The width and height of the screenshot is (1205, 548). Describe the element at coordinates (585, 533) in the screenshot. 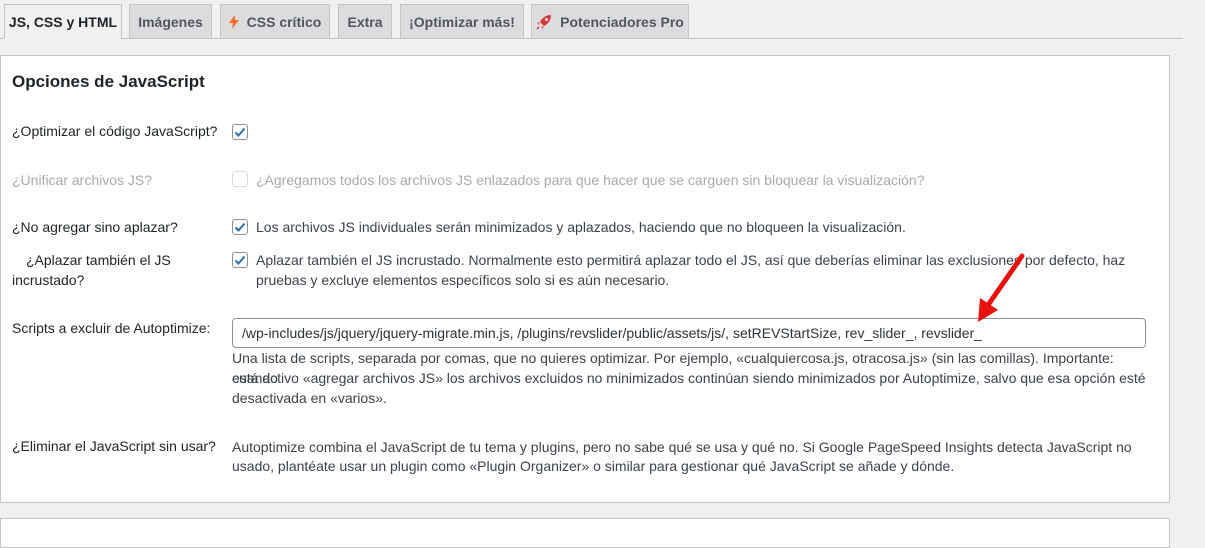

I see `next-options-panel` at that location.